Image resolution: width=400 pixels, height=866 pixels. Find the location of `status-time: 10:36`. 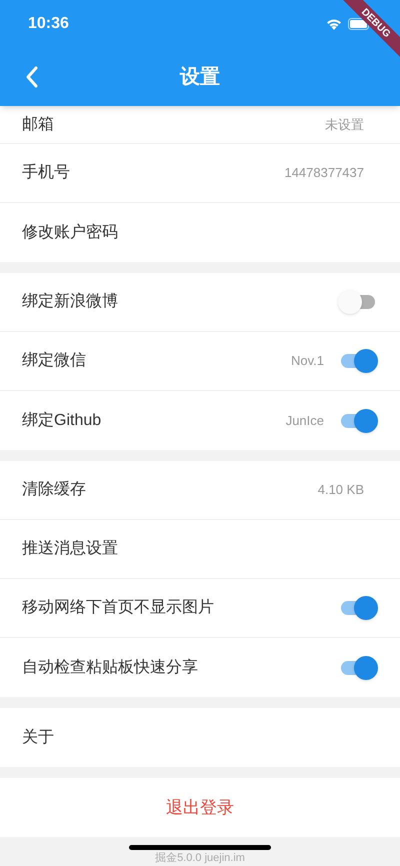

status-time: 10:36 is located at coordinates (49, 24).